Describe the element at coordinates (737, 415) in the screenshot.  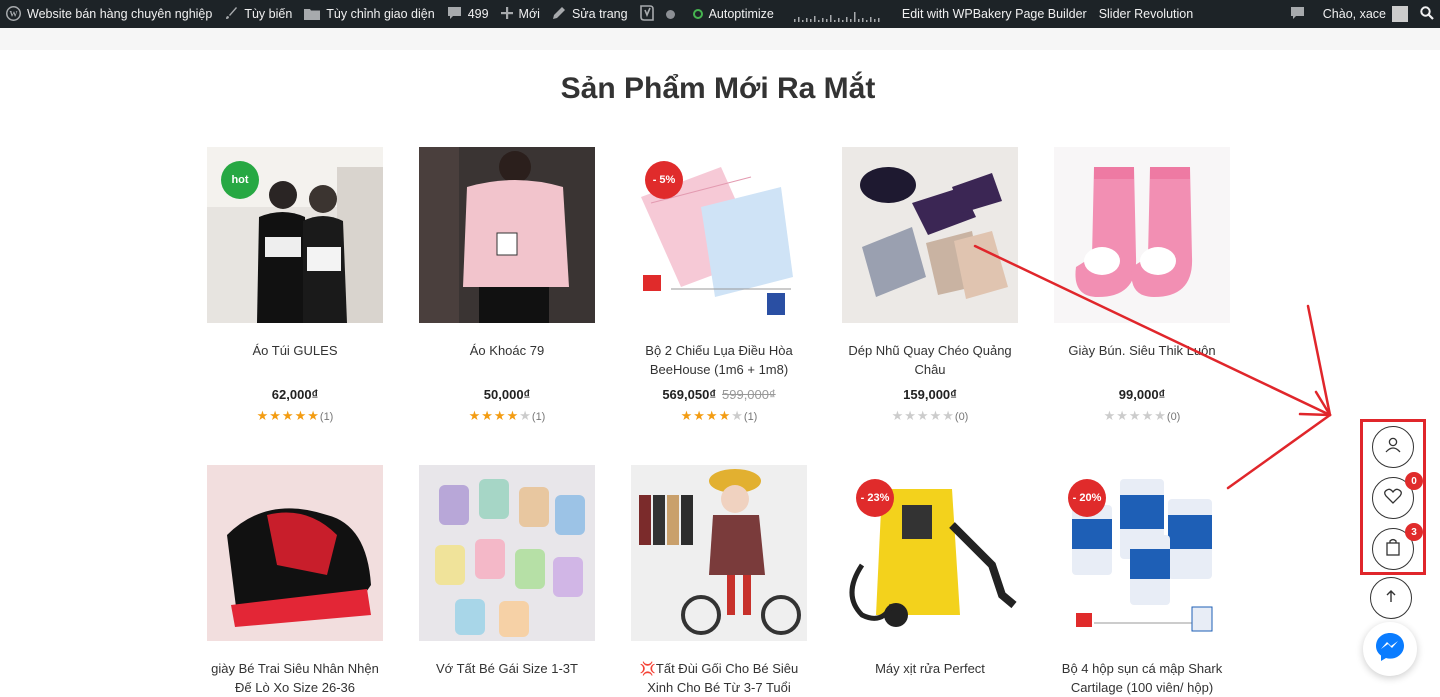
I see `stars-empty: ★` at that location.